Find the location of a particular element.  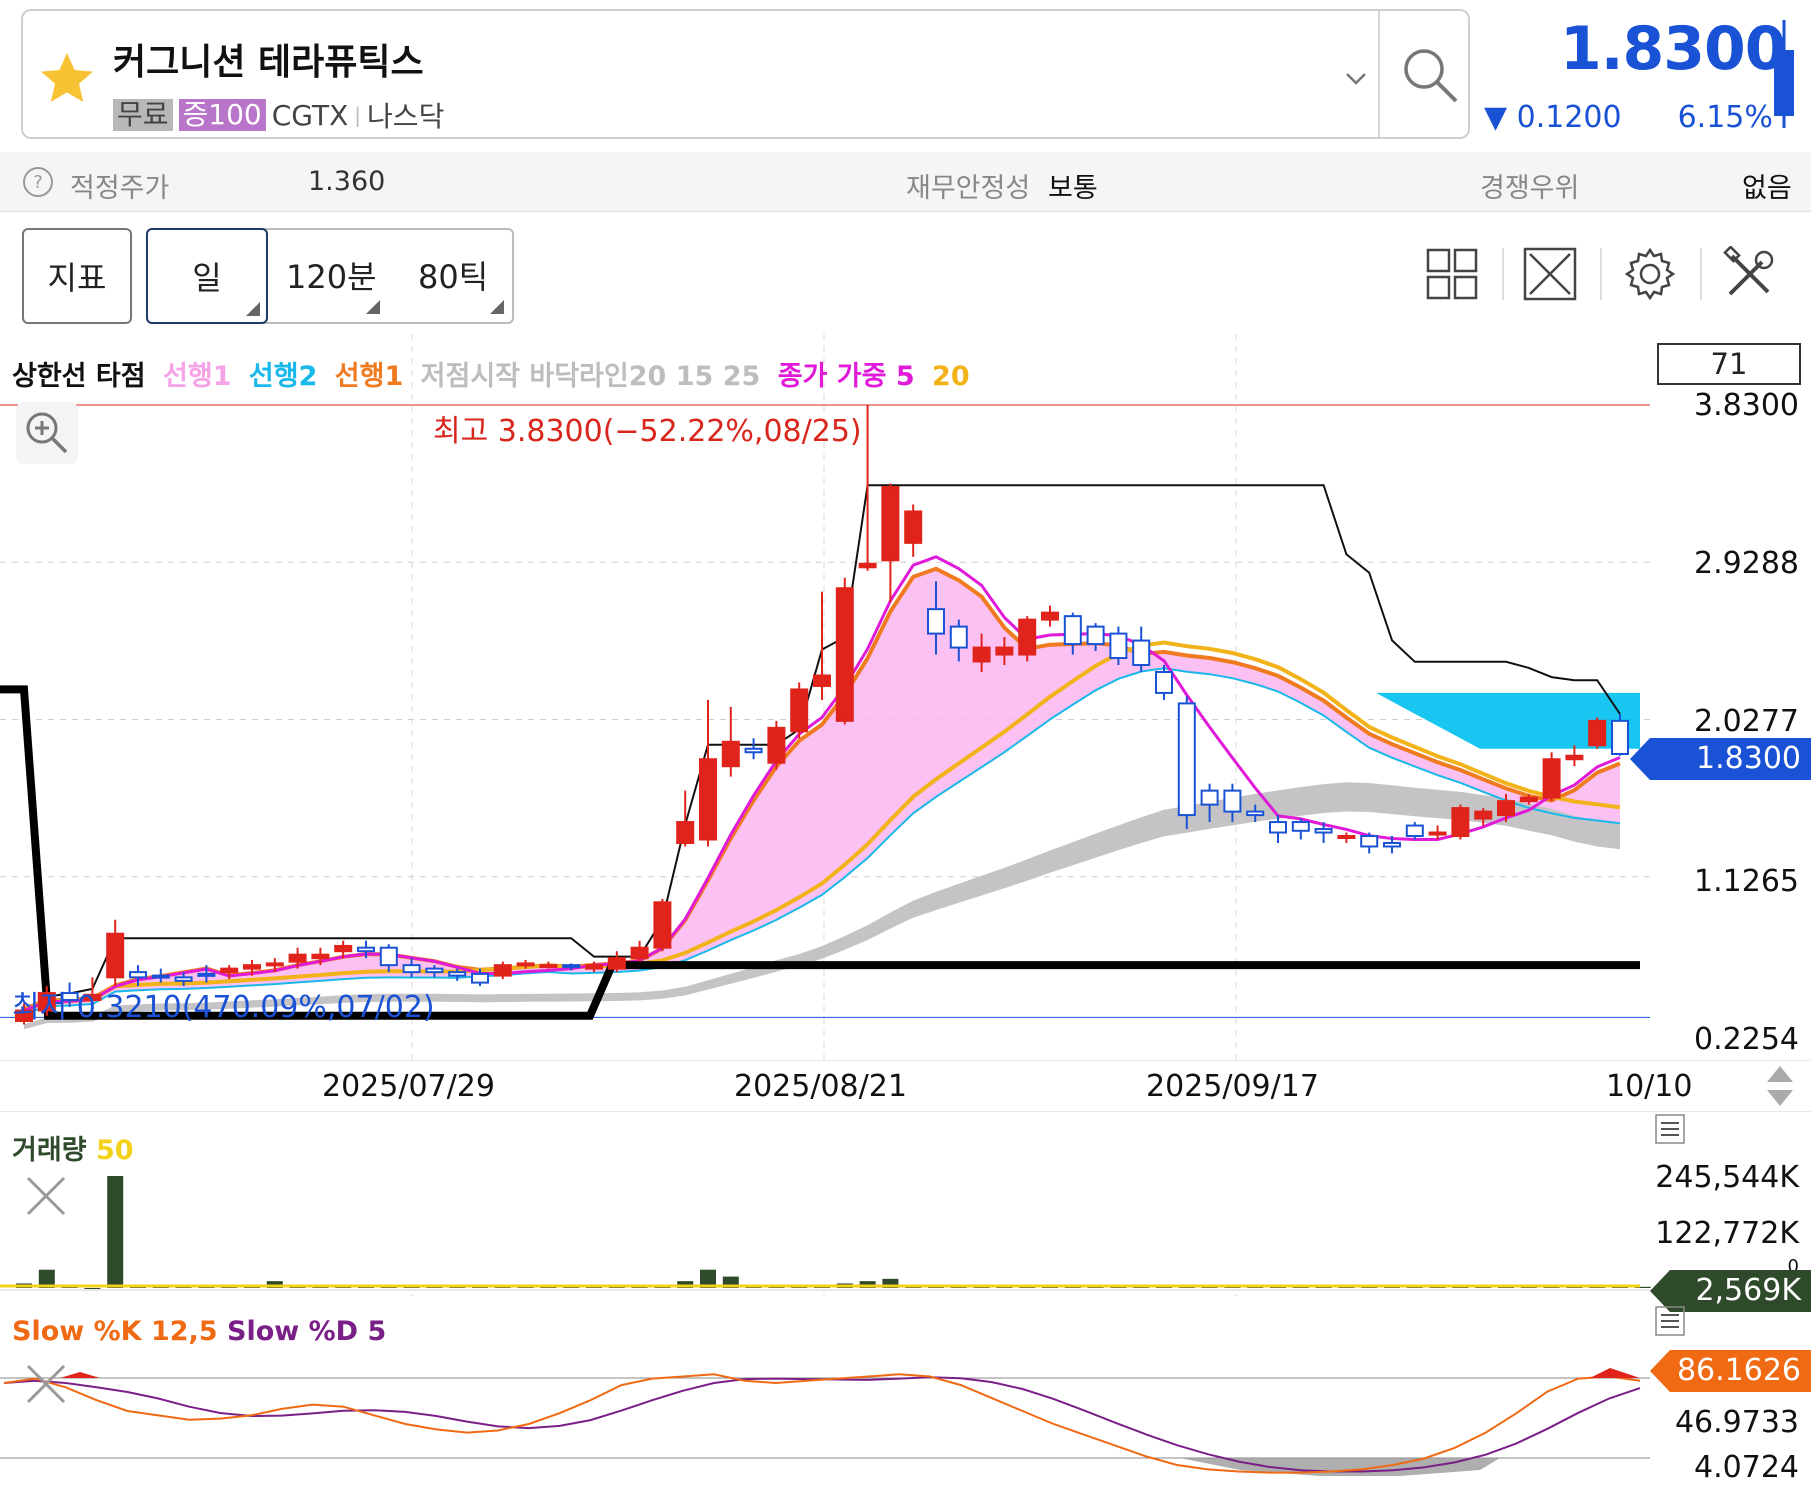

price-axis-tick: 0.2254 is located at coordinates (1746, 1039).